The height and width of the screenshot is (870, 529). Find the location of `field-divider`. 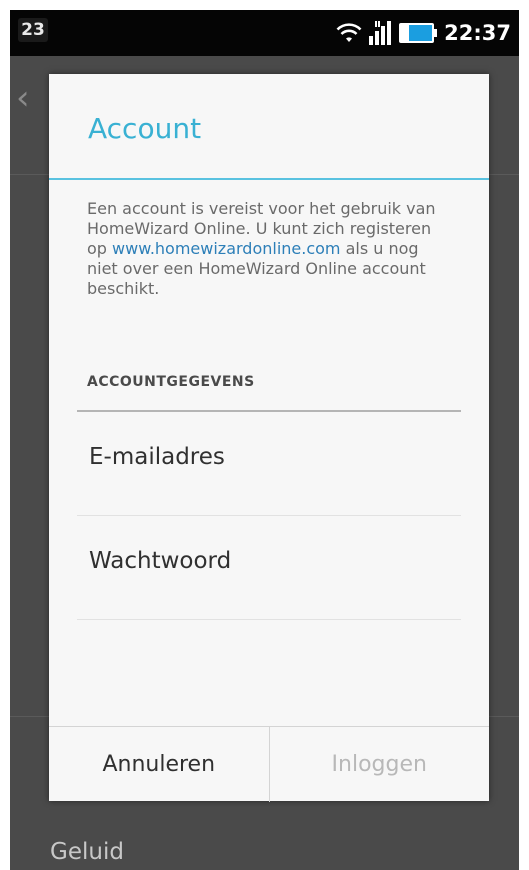

field-divider is located at coordinates (269, 619).